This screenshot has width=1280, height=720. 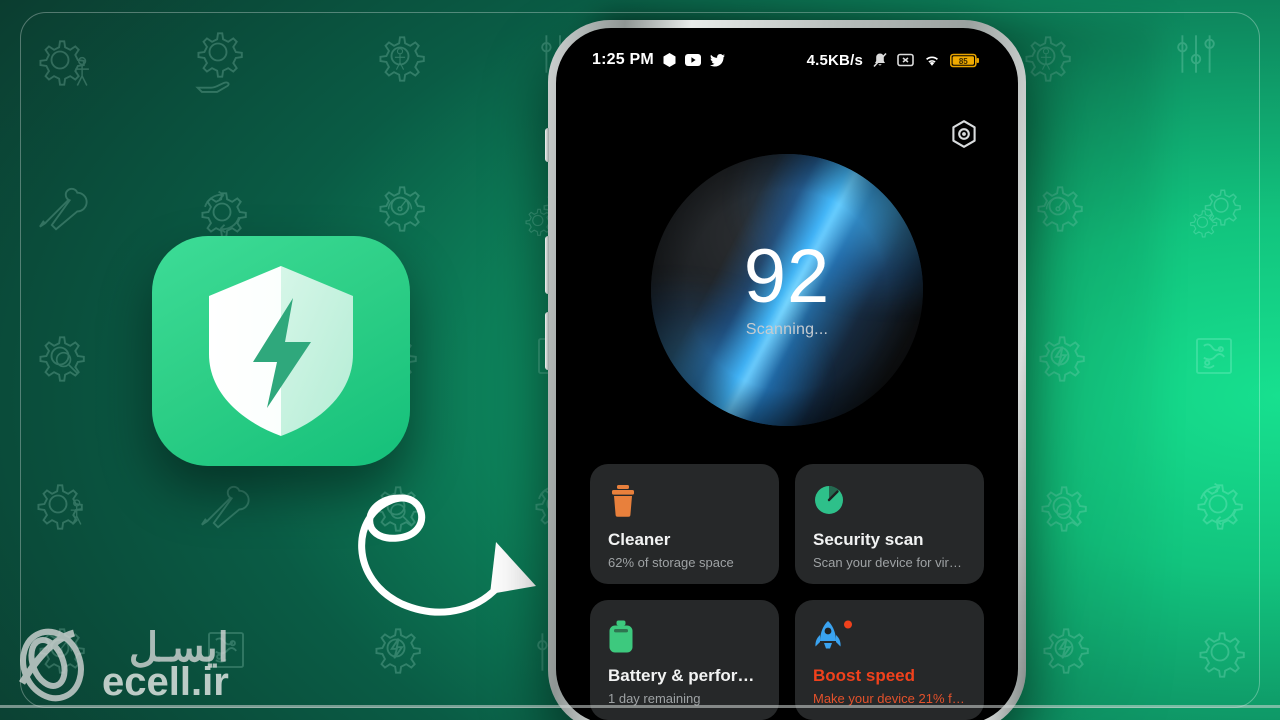 I want to click on hexagon-icon, so click(x=669, y=60).